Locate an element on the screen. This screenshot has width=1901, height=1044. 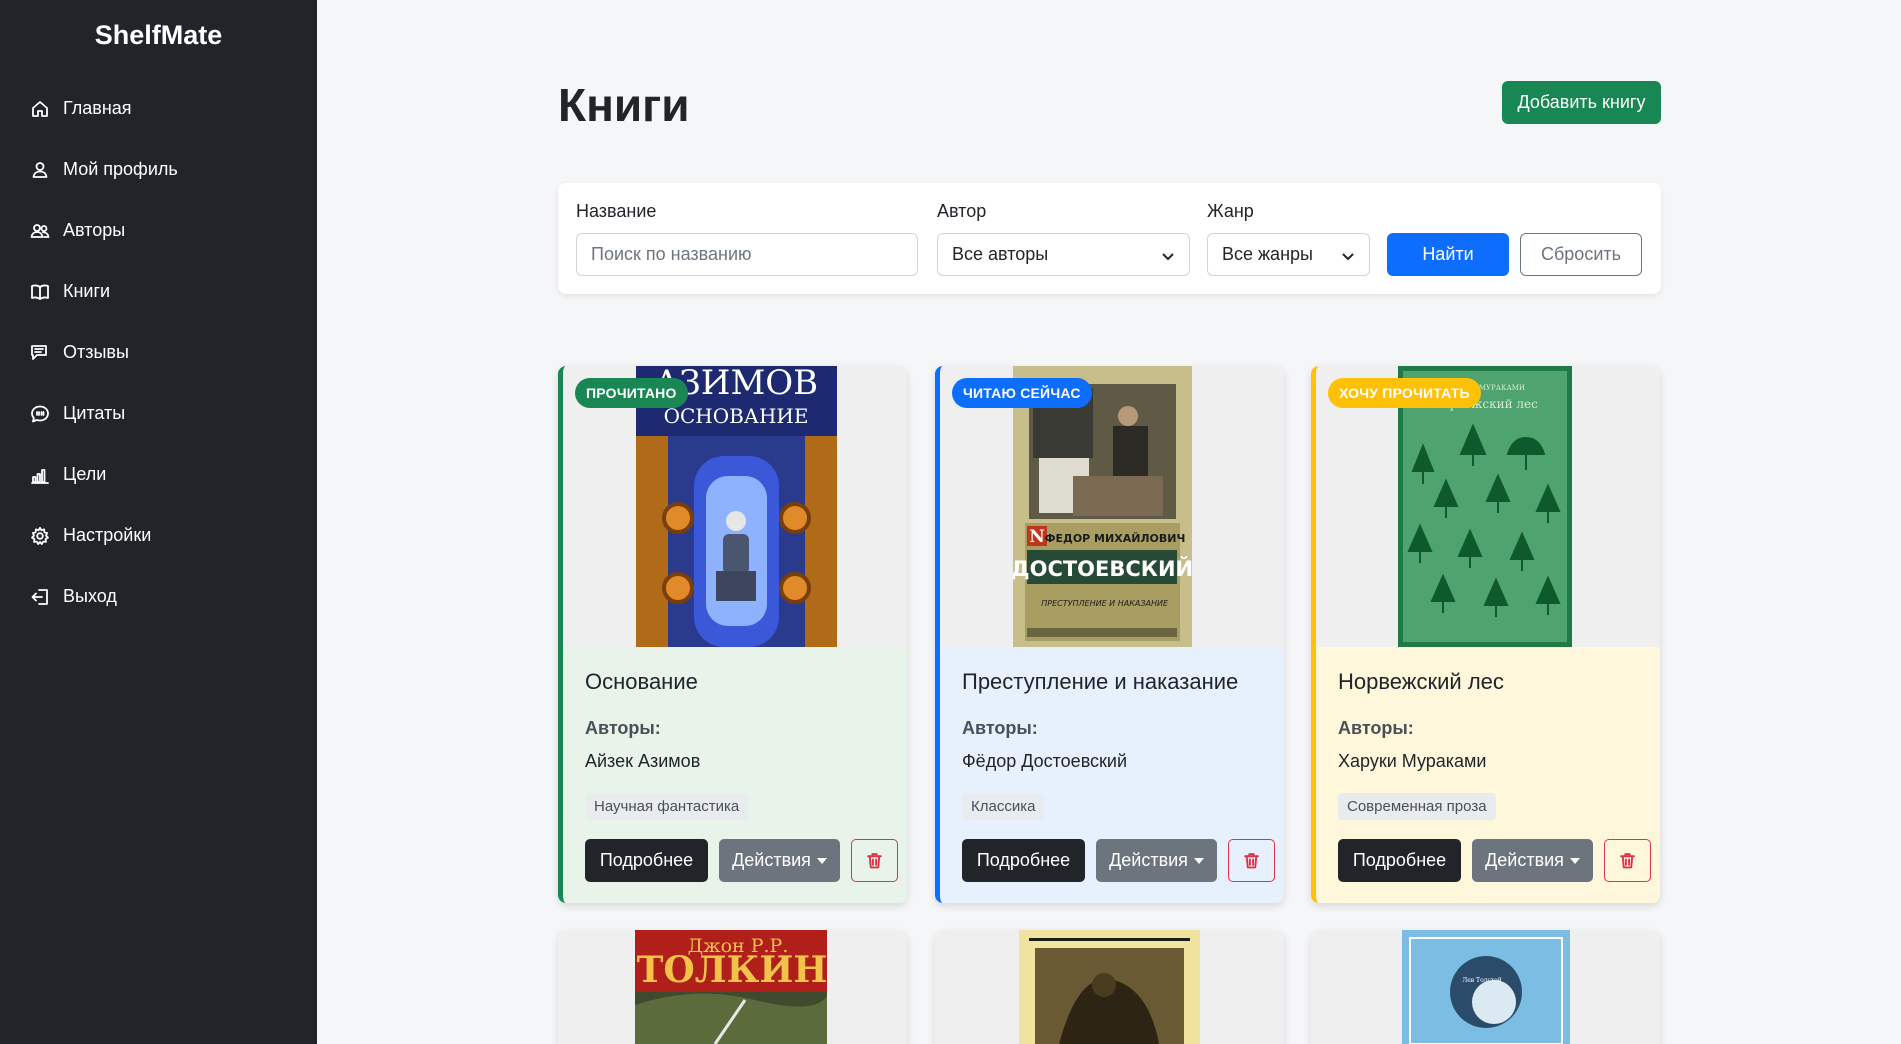
book-cover-image: Лев Толстой is located at coordinates (1486, 987).